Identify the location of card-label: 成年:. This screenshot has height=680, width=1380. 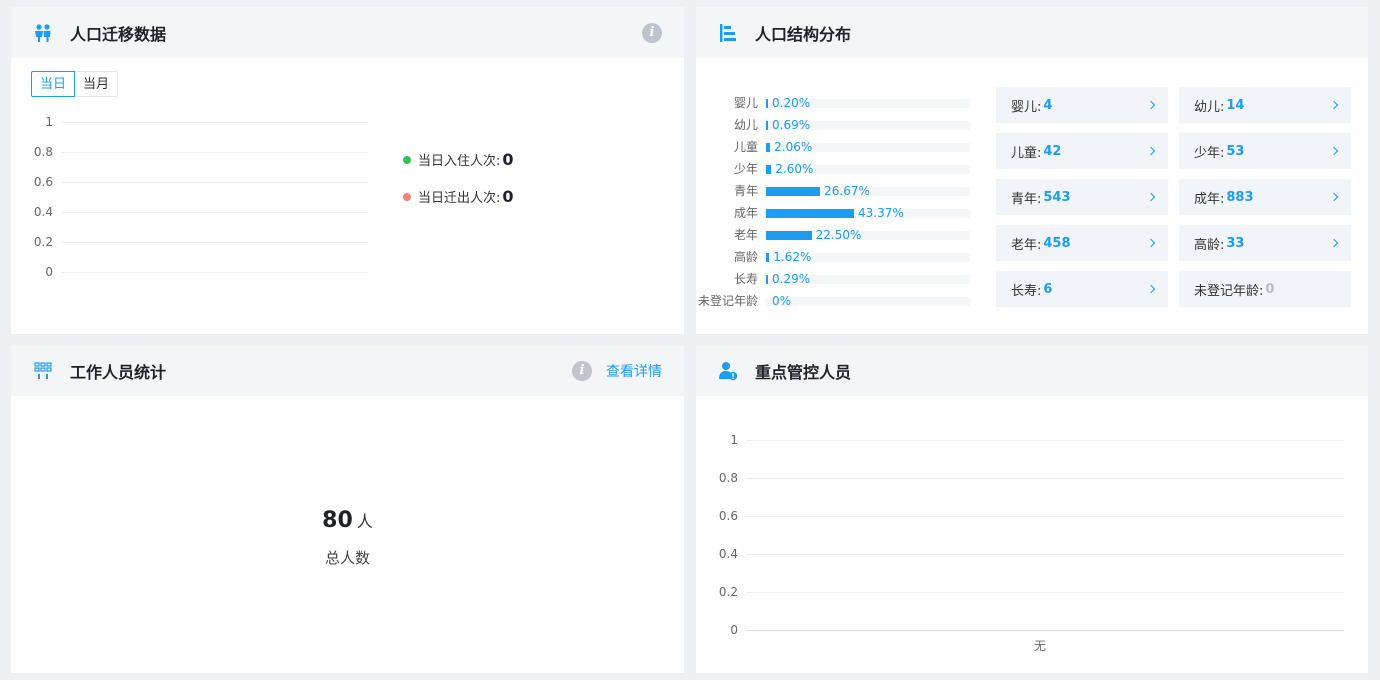
(1209, 199).